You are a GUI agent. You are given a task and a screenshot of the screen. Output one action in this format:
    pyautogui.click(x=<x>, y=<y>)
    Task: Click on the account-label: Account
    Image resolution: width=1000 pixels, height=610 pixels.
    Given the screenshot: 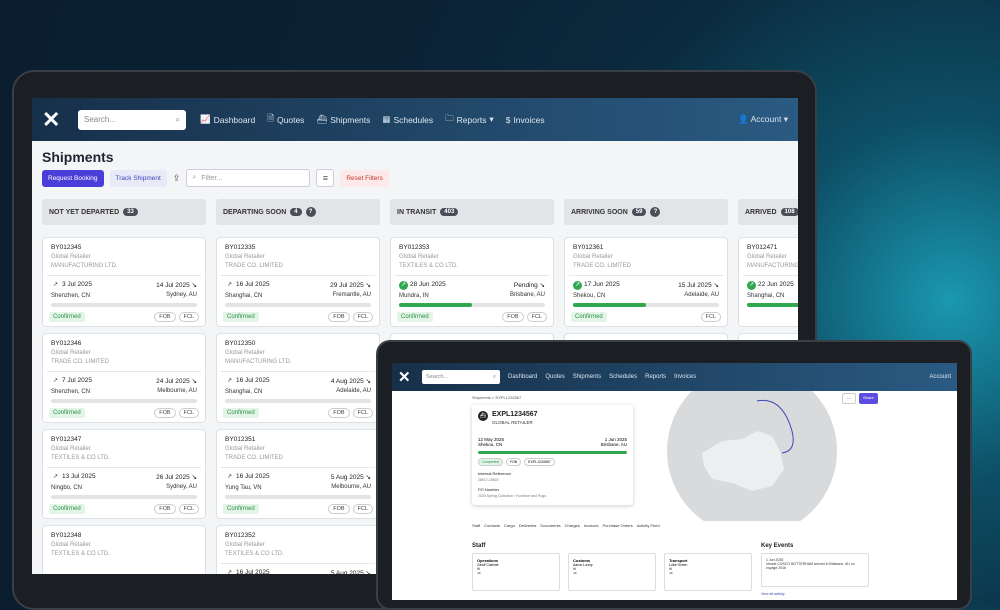 What is the action you would take?
    pyautogui.click(x=766, y=119)
    